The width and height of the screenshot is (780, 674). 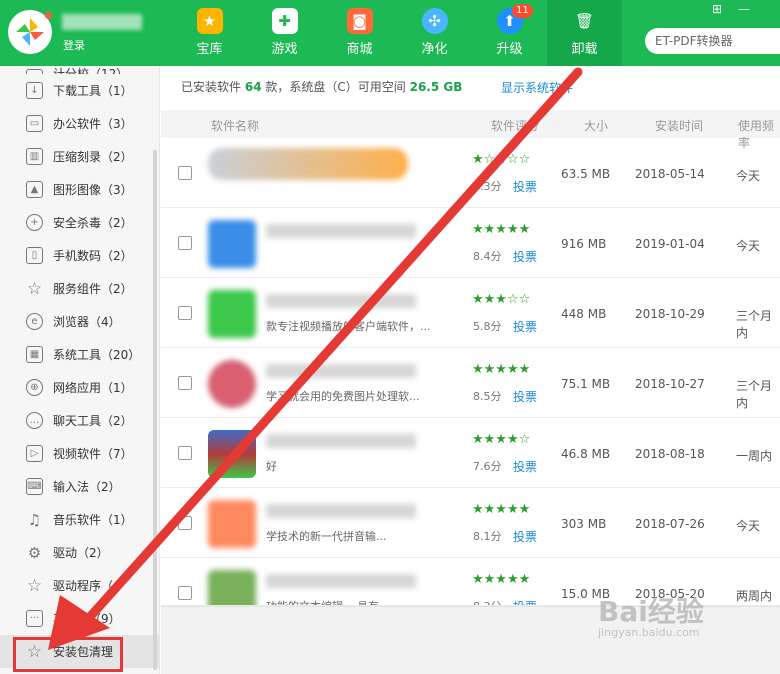 What do you see at coordinates (584, 524) in the screenshot?
I see `app-size: 303 MB` at bounding box center [584, 524].